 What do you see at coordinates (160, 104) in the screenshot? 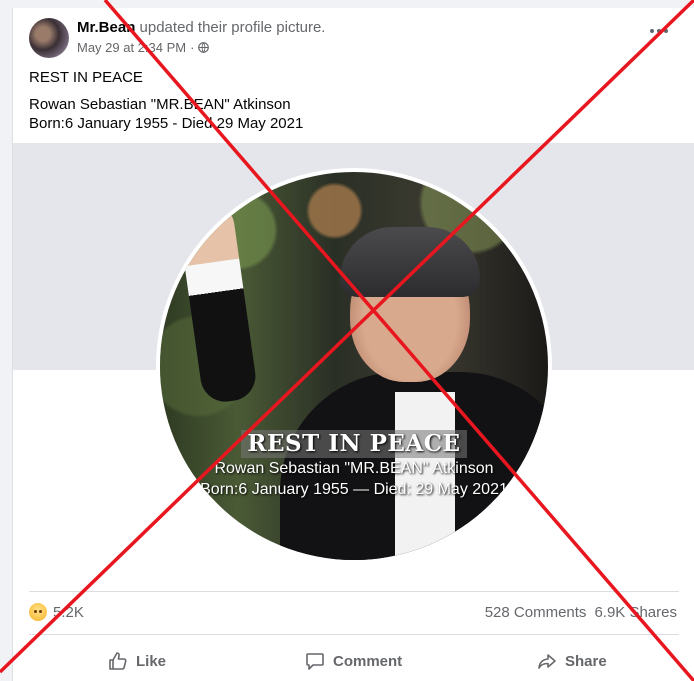
I see `post-text-line: Rowan Sebastian "MR.BEAN" Atkinson` at bounding box center [160, 104].